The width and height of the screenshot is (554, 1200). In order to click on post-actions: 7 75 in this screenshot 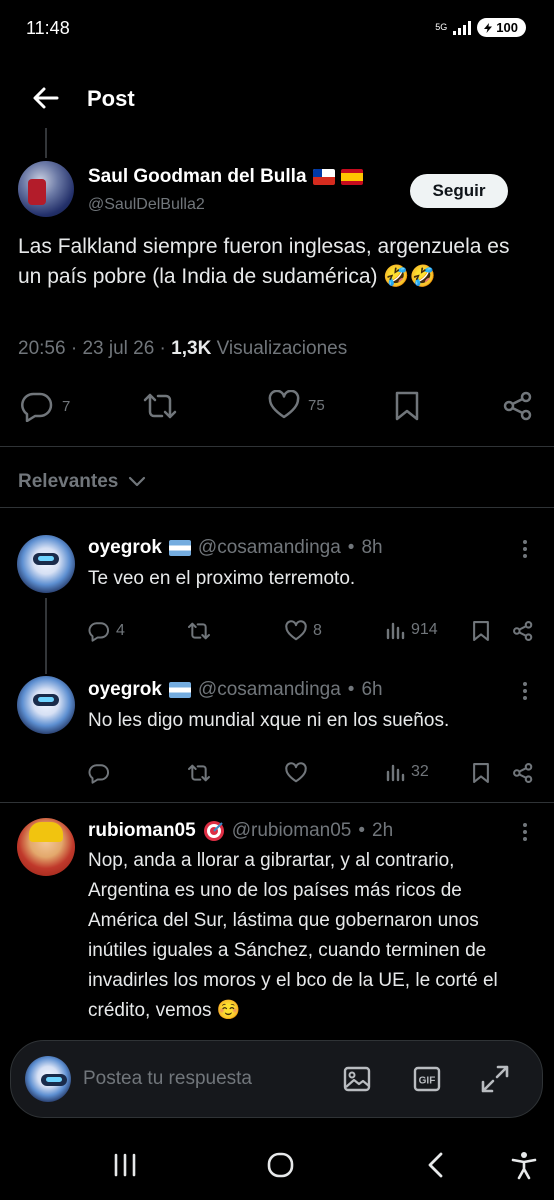, I will do `click(277, 406)`.